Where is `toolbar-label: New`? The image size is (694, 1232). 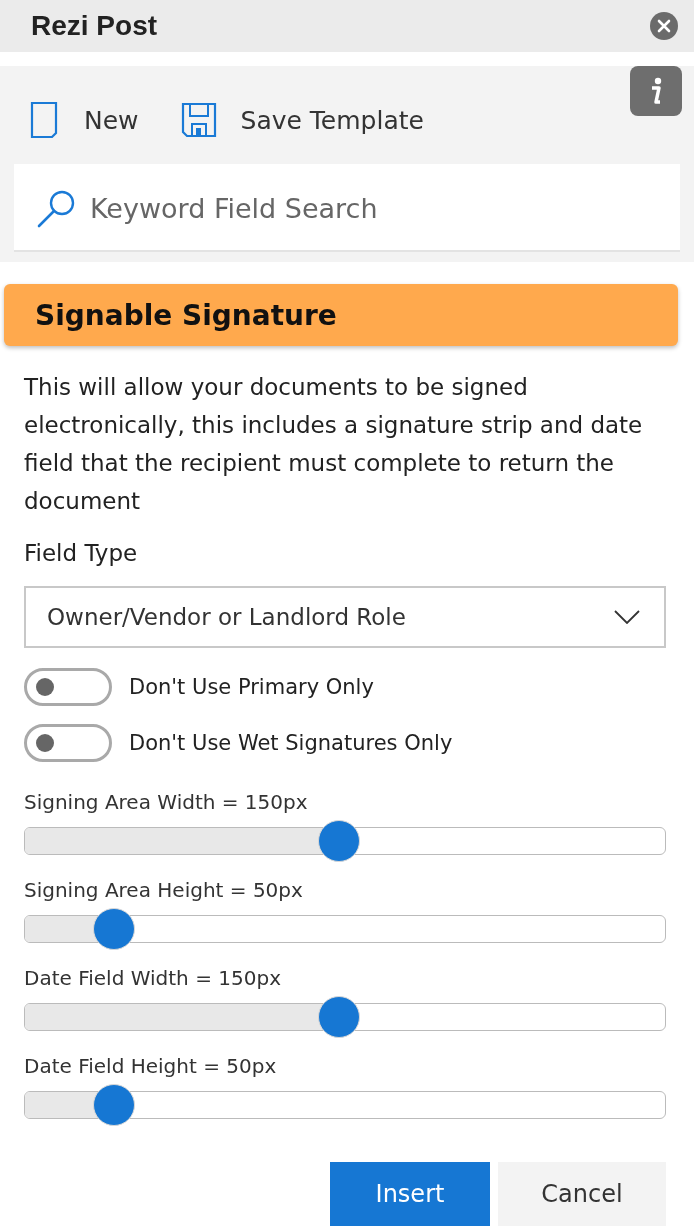
toolbar-label: New is located at coordinates (111, 120).